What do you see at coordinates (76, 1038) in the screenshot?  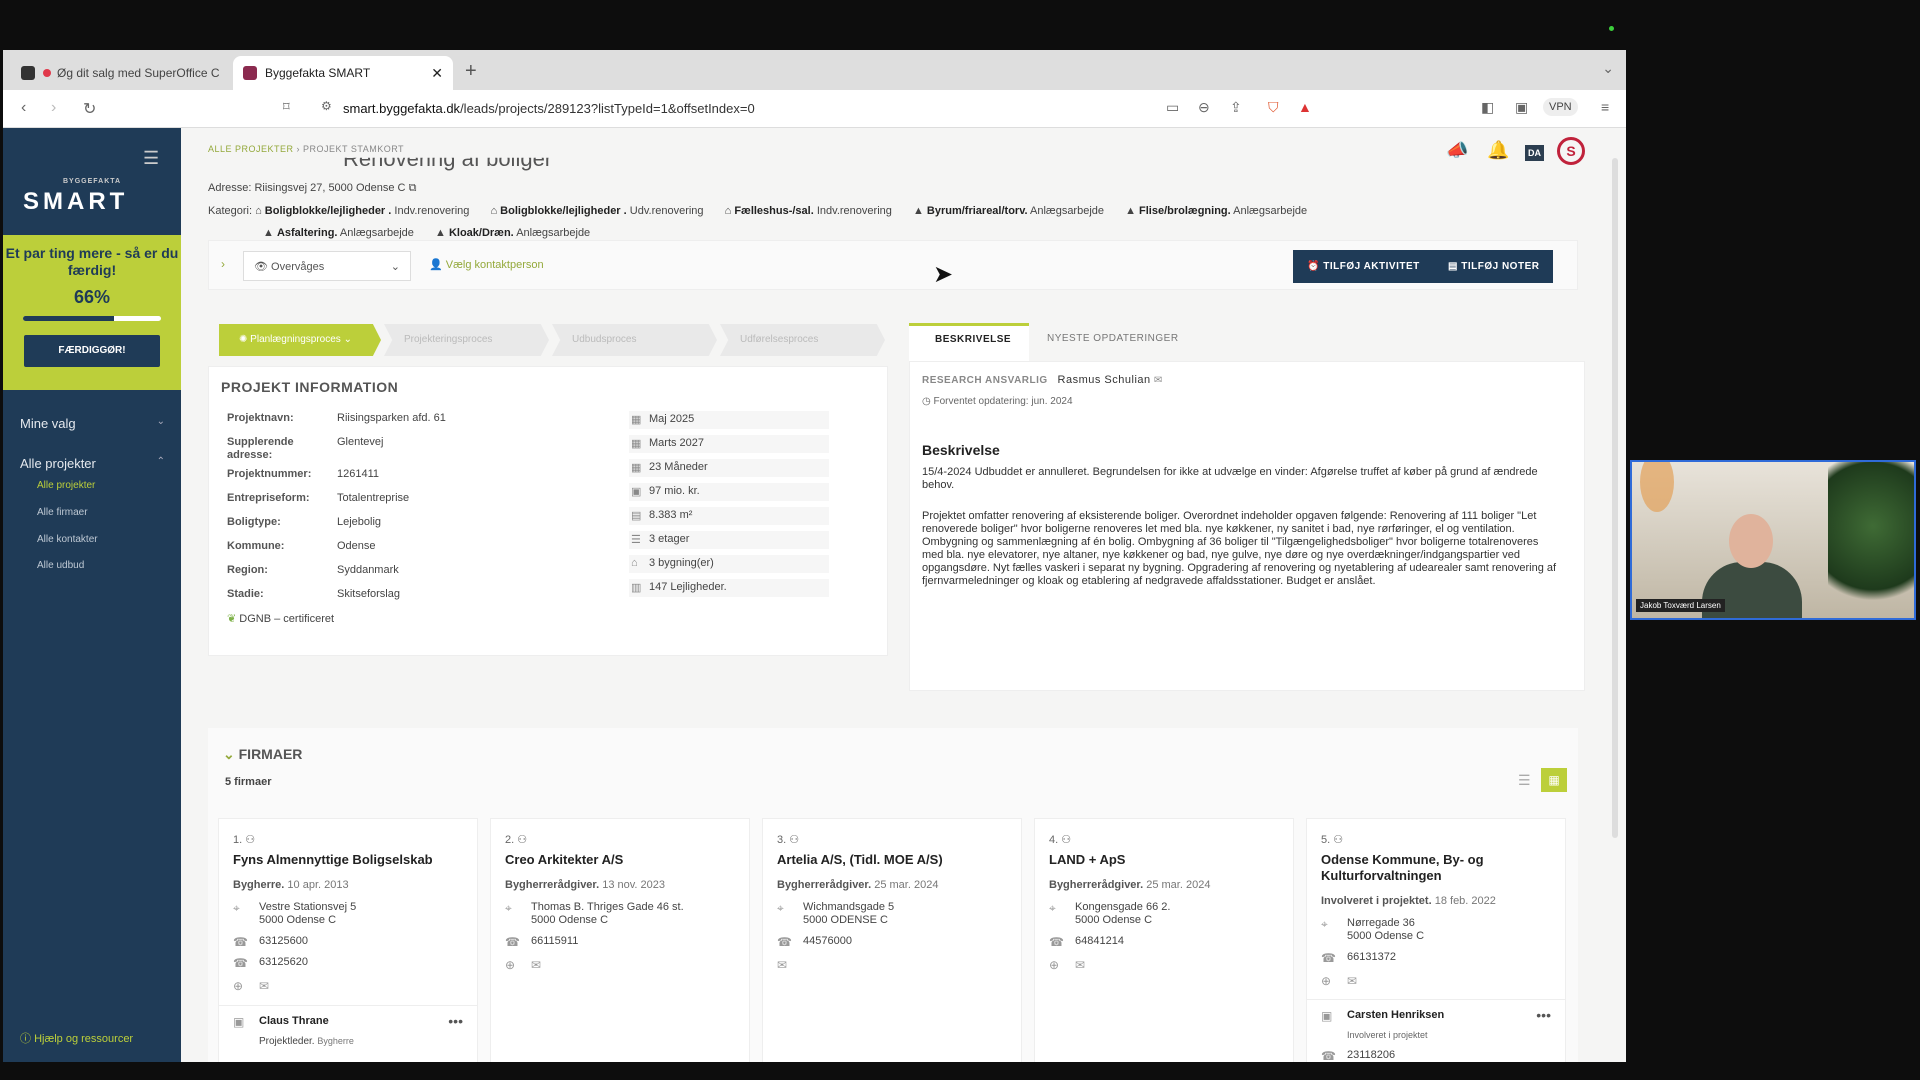 I see `help-link: ⓘ Hjælp og ressourcer` at bounding box center [76, 1038].